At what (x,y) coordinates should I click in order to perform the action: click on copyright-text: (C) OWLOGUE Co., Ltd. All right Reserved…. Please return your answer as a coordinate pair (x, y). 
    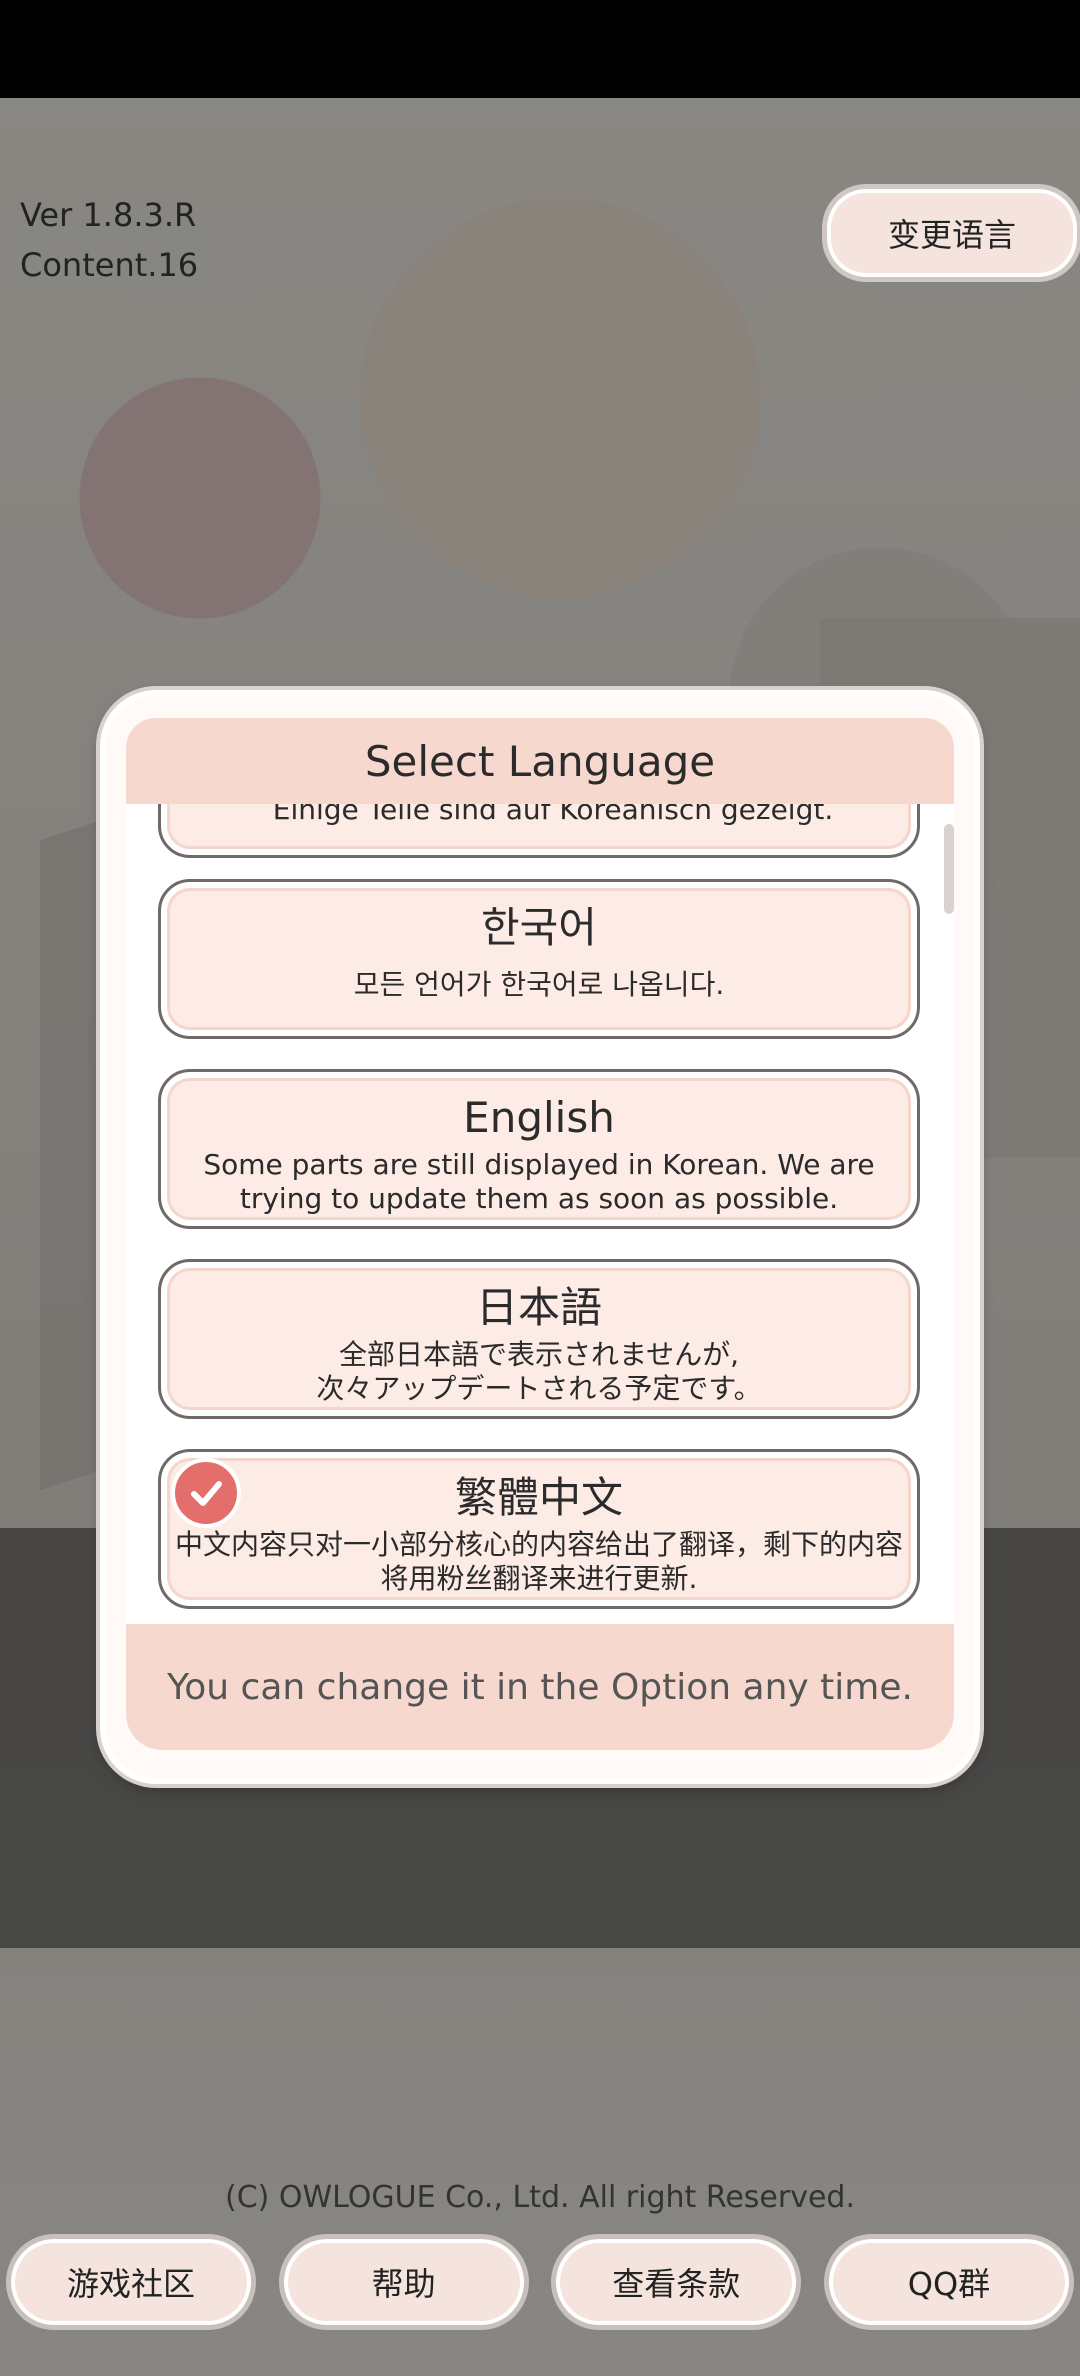
    Looking at the image, I should click on (539, 2197).